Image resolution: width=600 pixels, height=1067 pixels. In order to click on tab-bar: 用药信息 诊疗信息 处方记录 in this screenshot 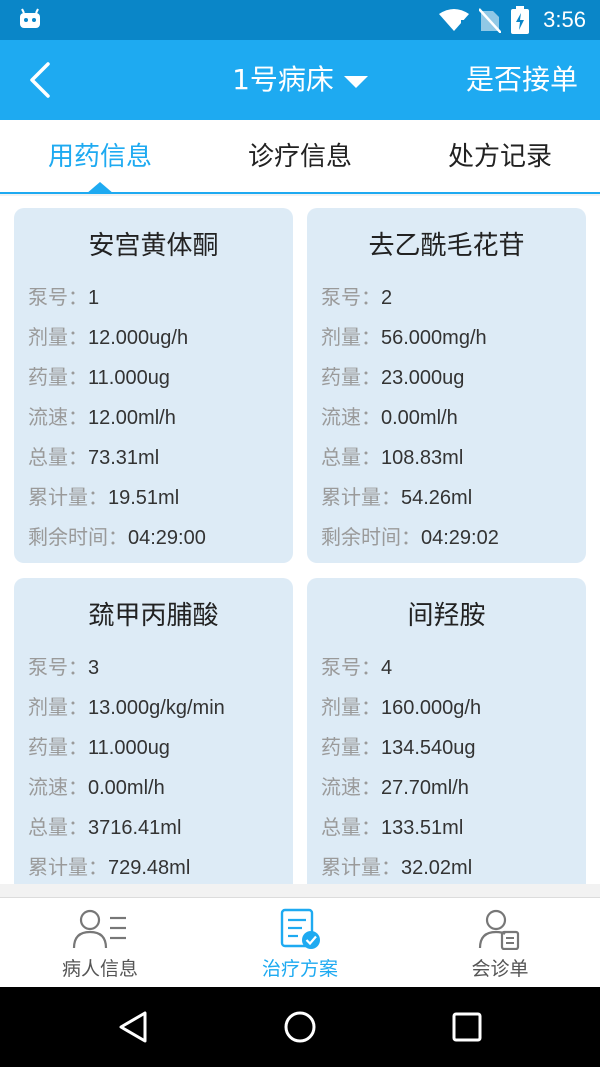, I will do `click(300, 157)`.